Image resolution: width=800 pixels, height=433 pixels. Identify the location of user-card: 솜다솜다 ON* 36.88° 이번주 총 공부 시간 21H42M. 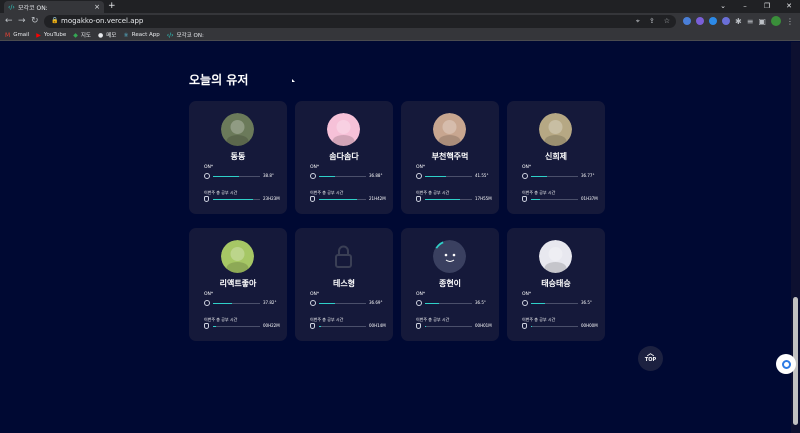
(344, 157).